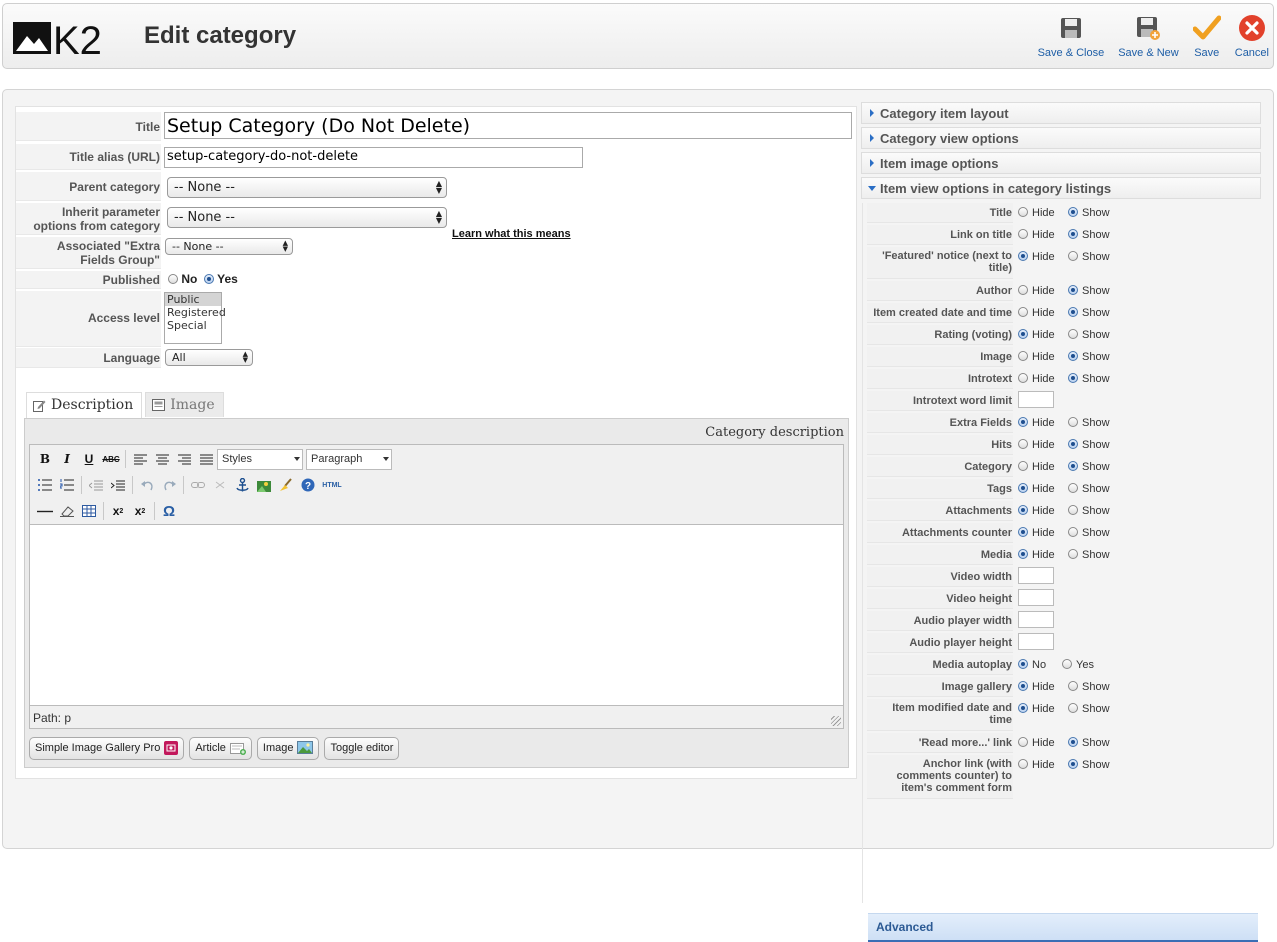 Image resolution: width=1277 pixels, height=942 pixels. Describe the element at coordinates (45, 459) in the screenshot. I see `bold-icon: B` at that location.